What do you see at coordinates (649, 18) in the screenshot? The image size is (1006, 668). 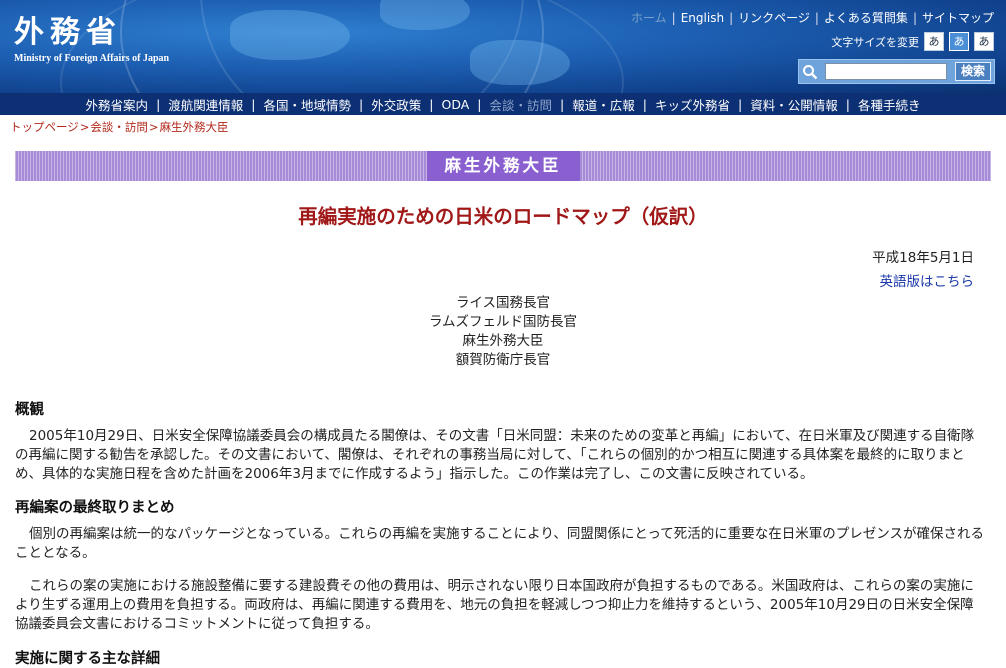 I see `util-link-home: ホーム` at bounding box center [649, 18].